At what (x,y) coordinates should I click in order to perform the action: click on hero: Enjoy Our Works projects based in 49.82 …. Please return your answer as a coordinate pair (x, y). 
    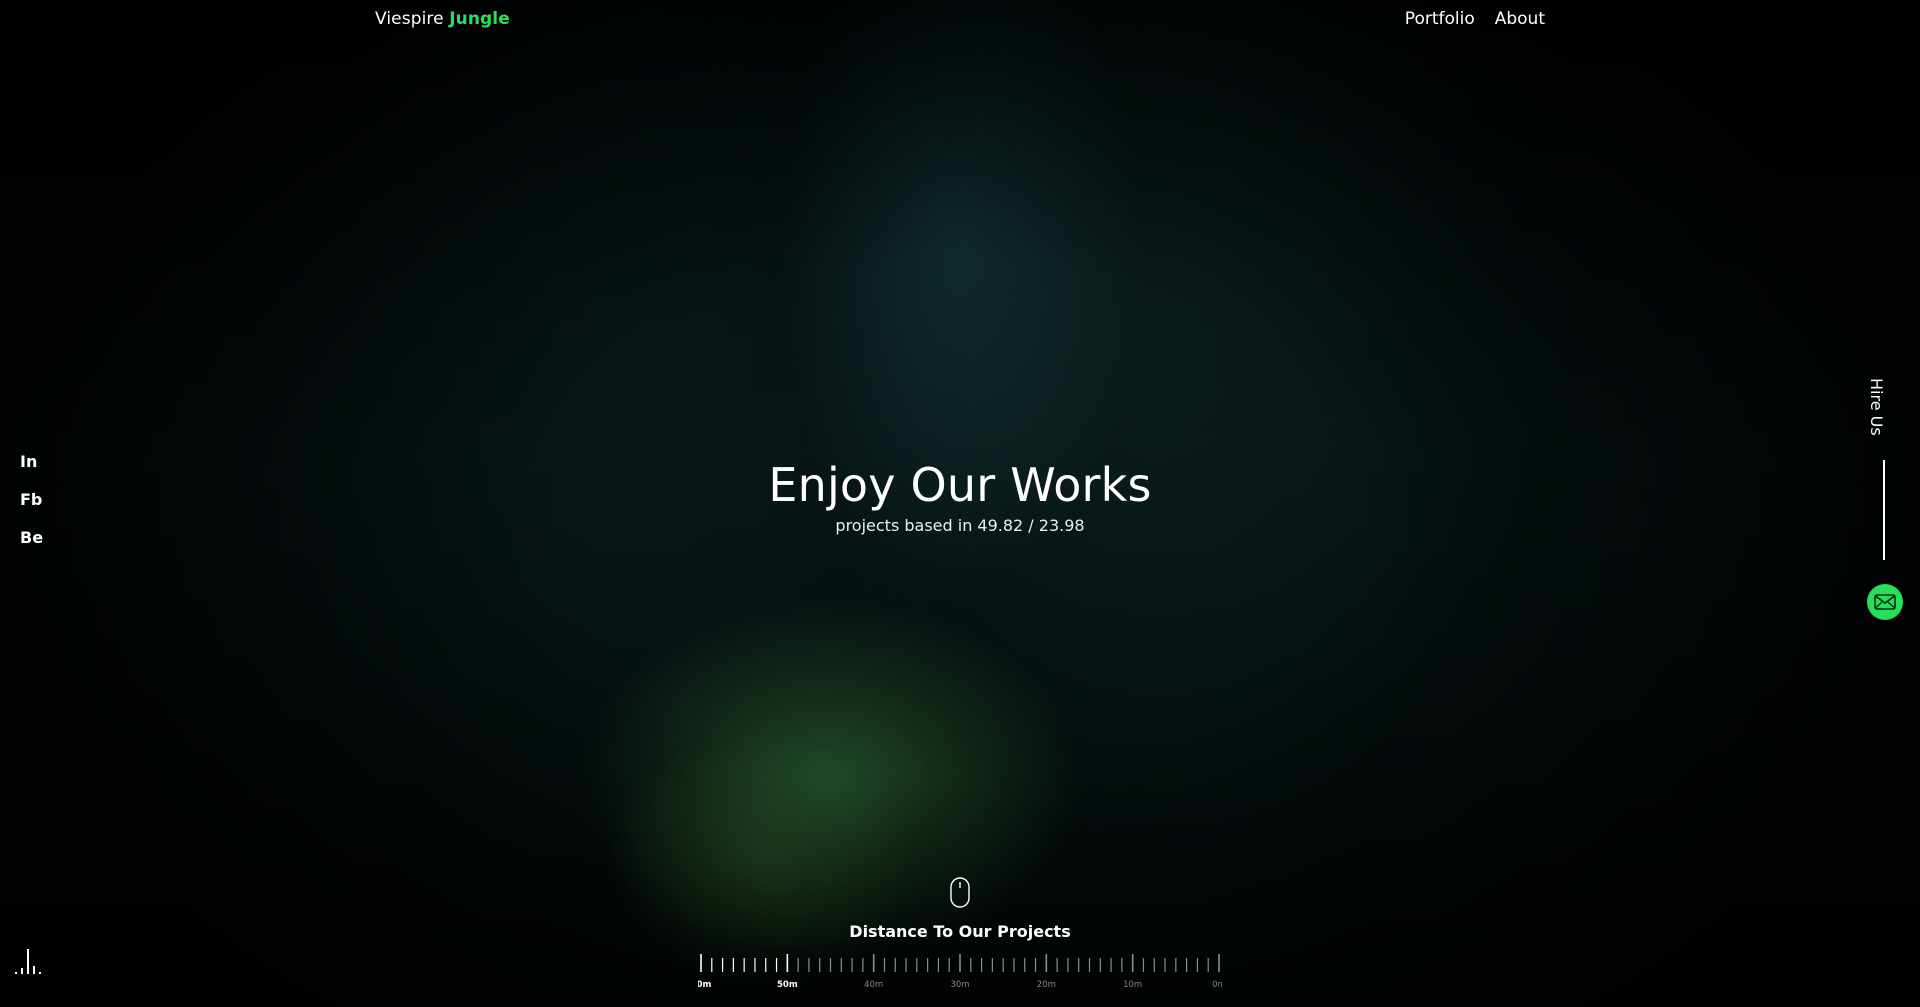
    Looking at the image, I should click on (960, 497).